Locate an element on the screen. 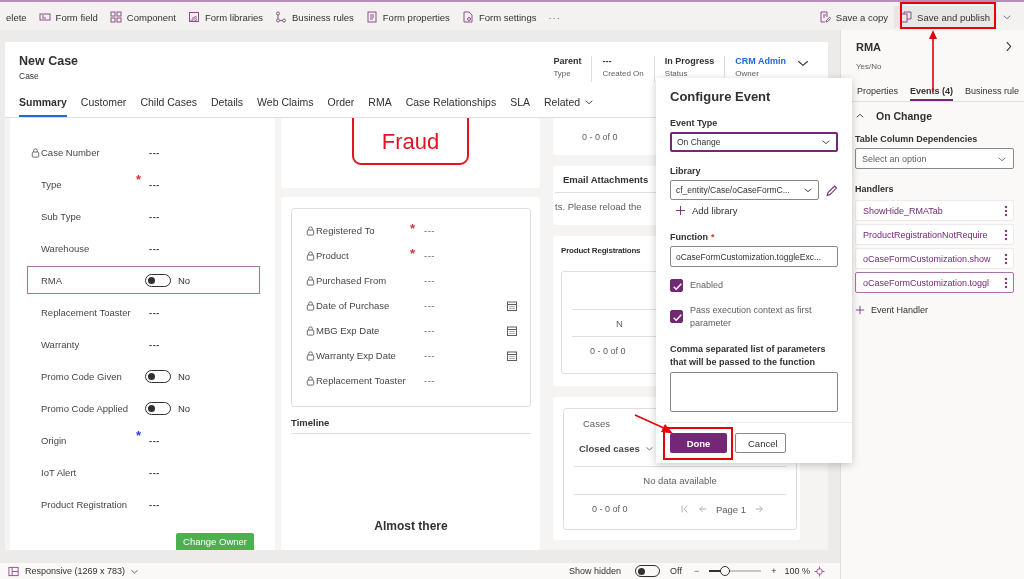 The height and width of the screenshot is (579, 1024). pencil-icon is located at coordinates (831, 190).